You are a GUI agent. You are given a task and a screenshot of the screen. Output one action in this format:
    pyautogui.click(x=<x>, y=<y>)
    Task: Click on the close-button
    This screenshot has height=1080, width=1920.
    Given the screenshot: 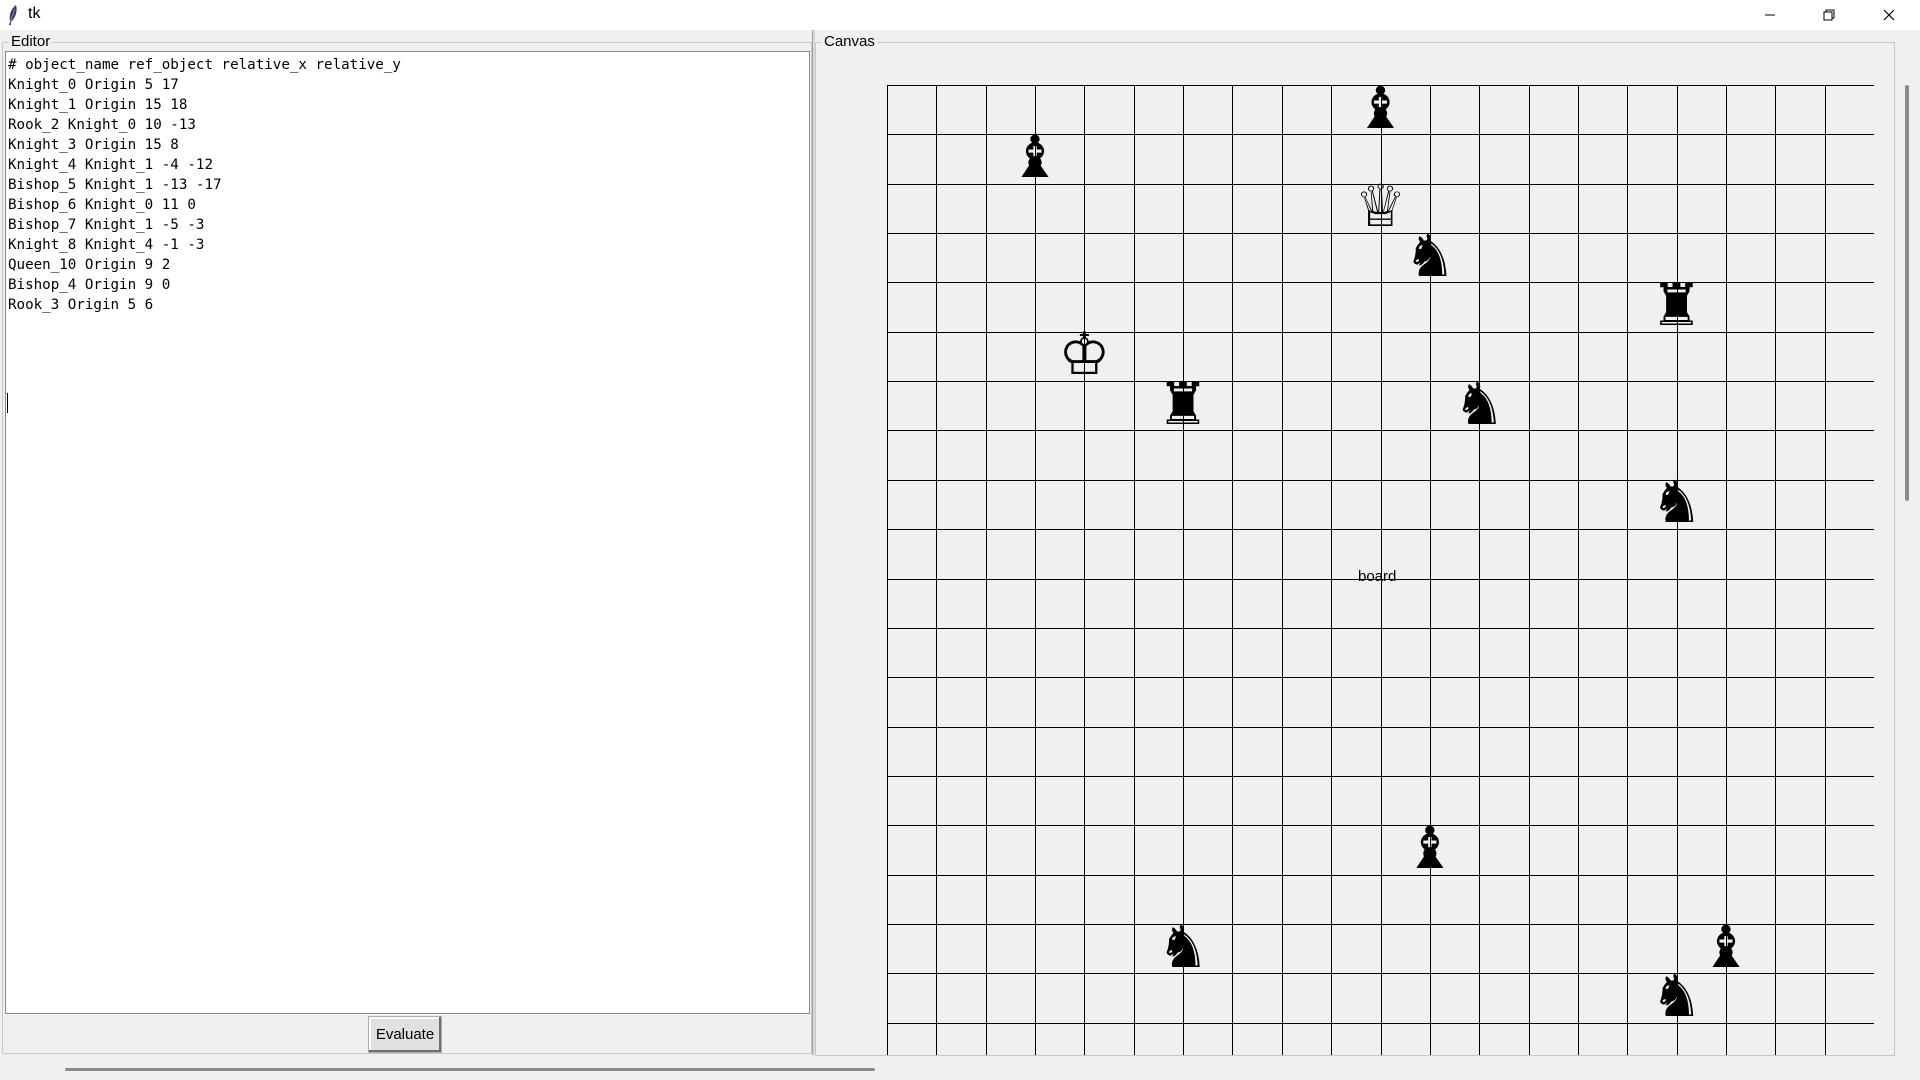 What is the action you would take?
    pyautogui.click(x=1889, y=15)
    